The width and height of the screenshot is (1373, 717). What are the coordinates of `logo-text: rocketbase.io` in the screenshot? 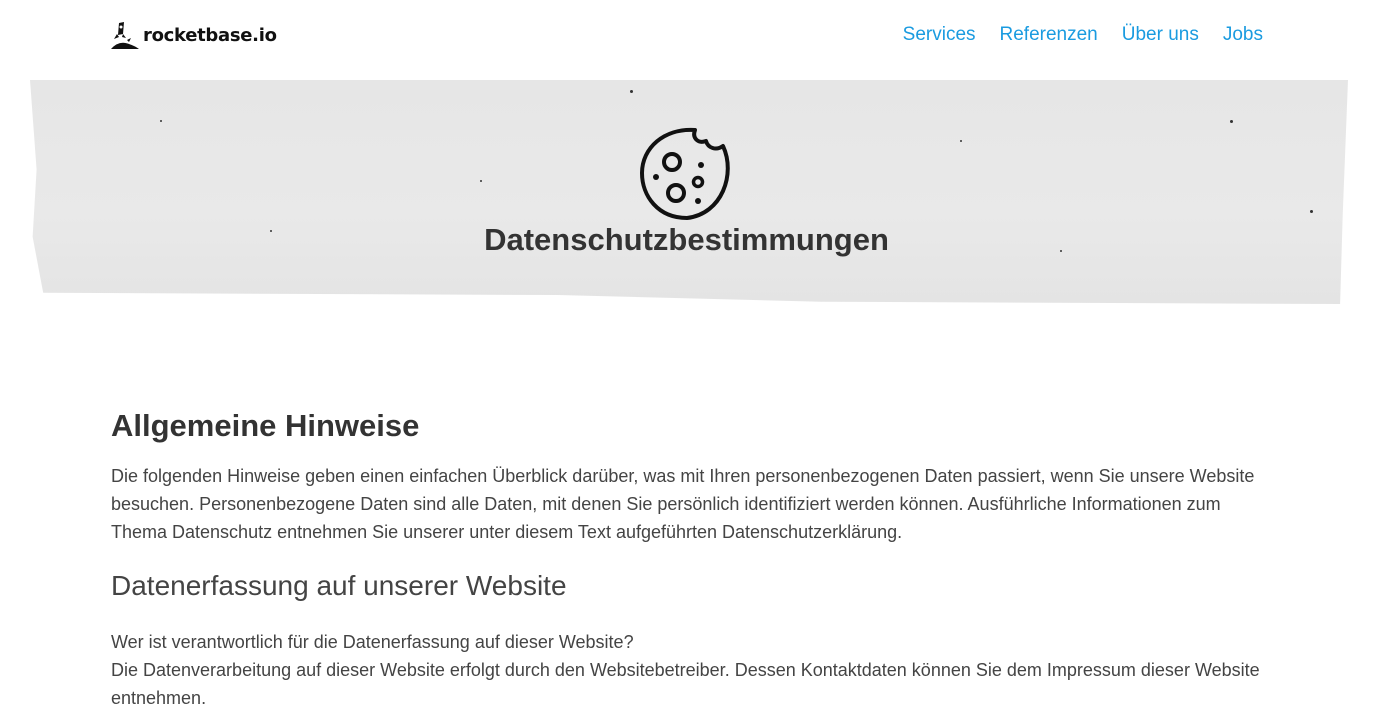 It's located at (210, 35).